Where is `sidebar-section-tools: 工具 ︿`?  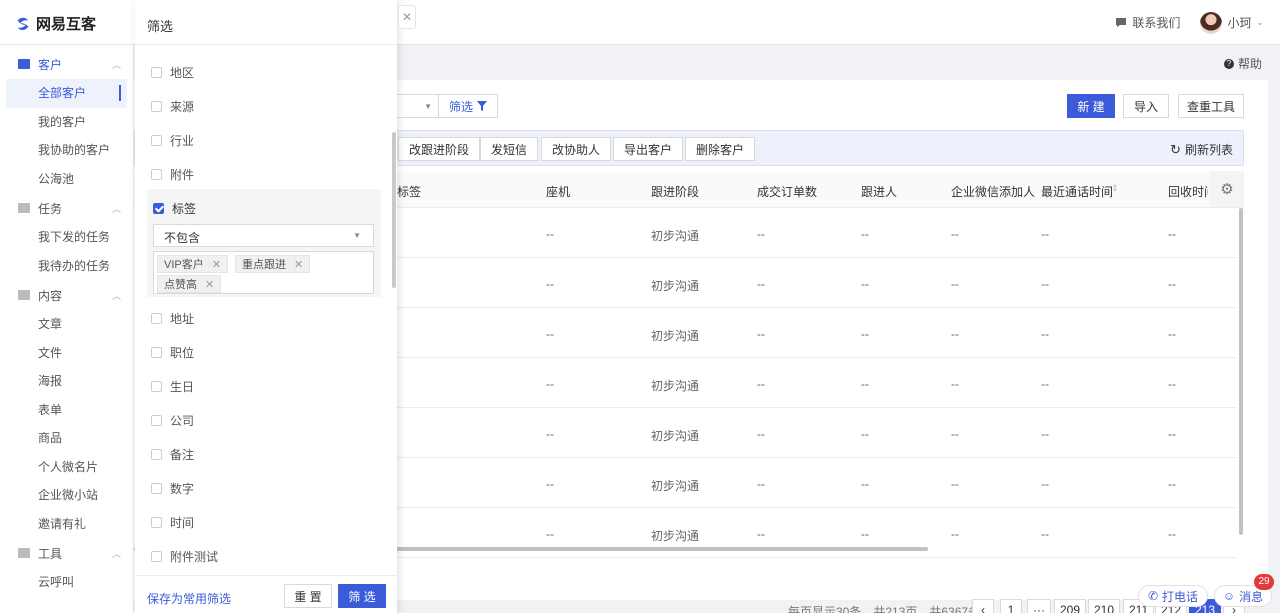 sidebar-section-tools: 工具 ︿ is located at coordinates (66, 553).